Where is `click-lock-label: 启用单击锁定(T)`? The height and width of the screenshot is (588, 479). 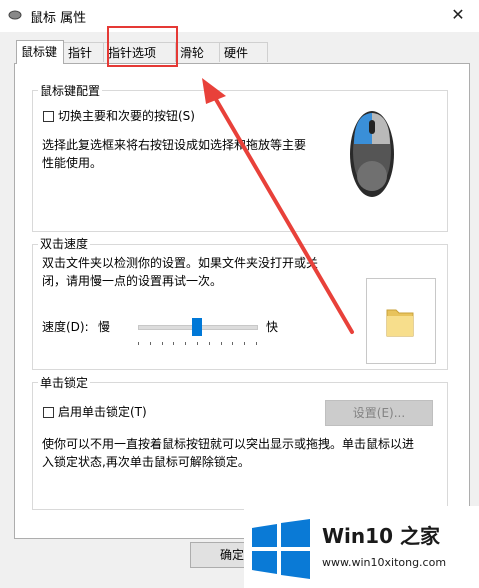 click-lock-label: 启用单击锁定(T) is located at coordinates (102, 412).